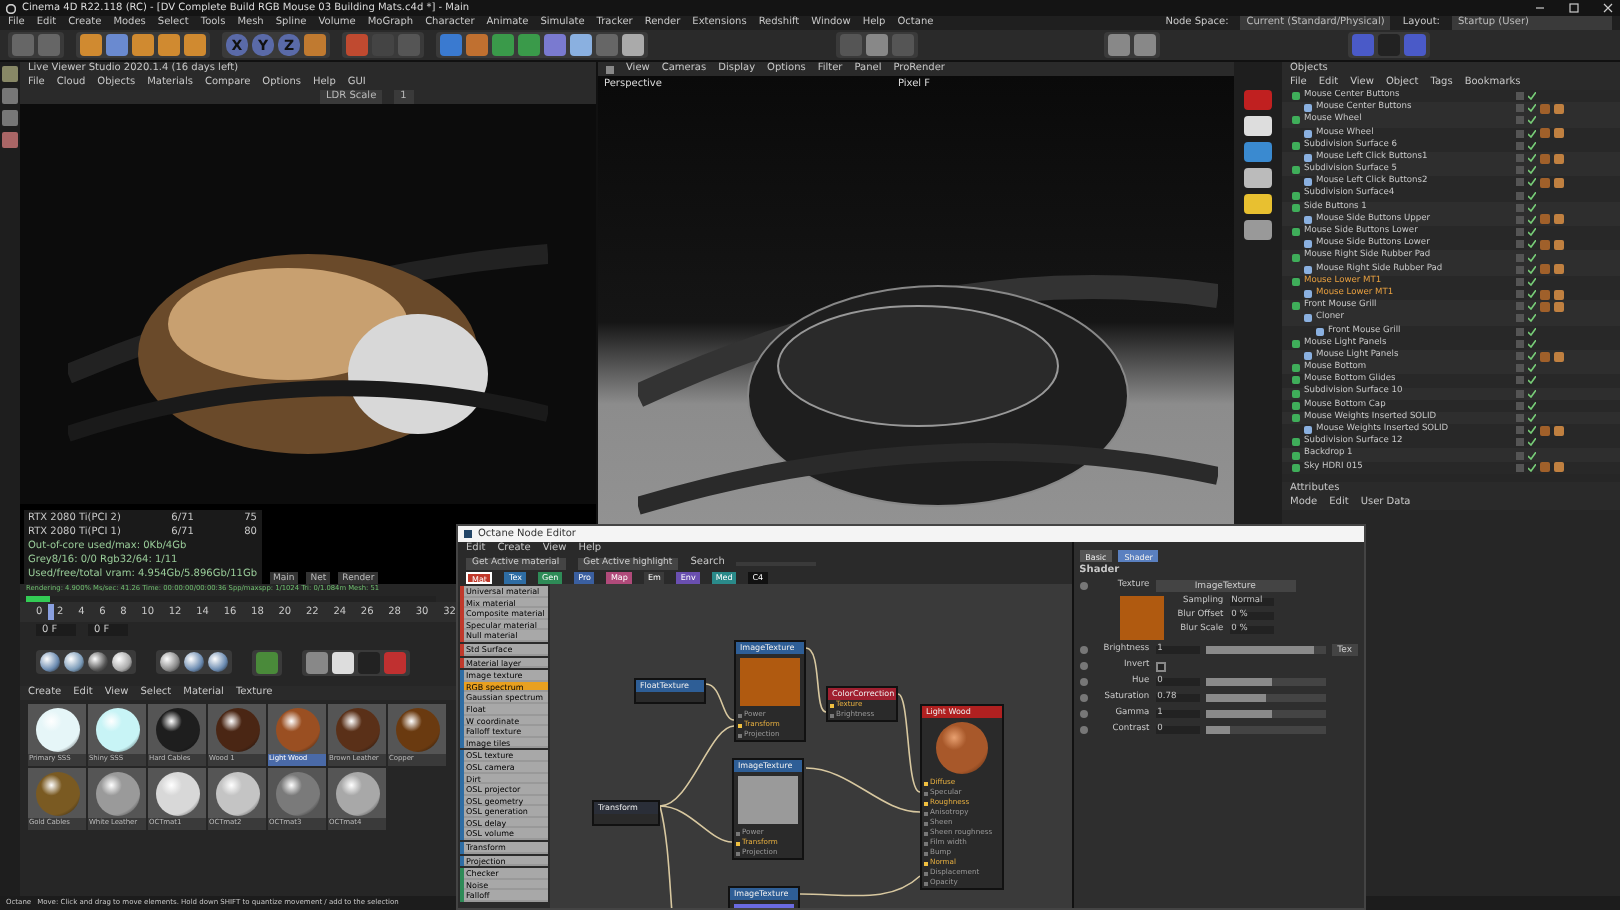 The height and width of the screenshot is (910, 1620). I want to click on panel-icon, so click(610, 69).